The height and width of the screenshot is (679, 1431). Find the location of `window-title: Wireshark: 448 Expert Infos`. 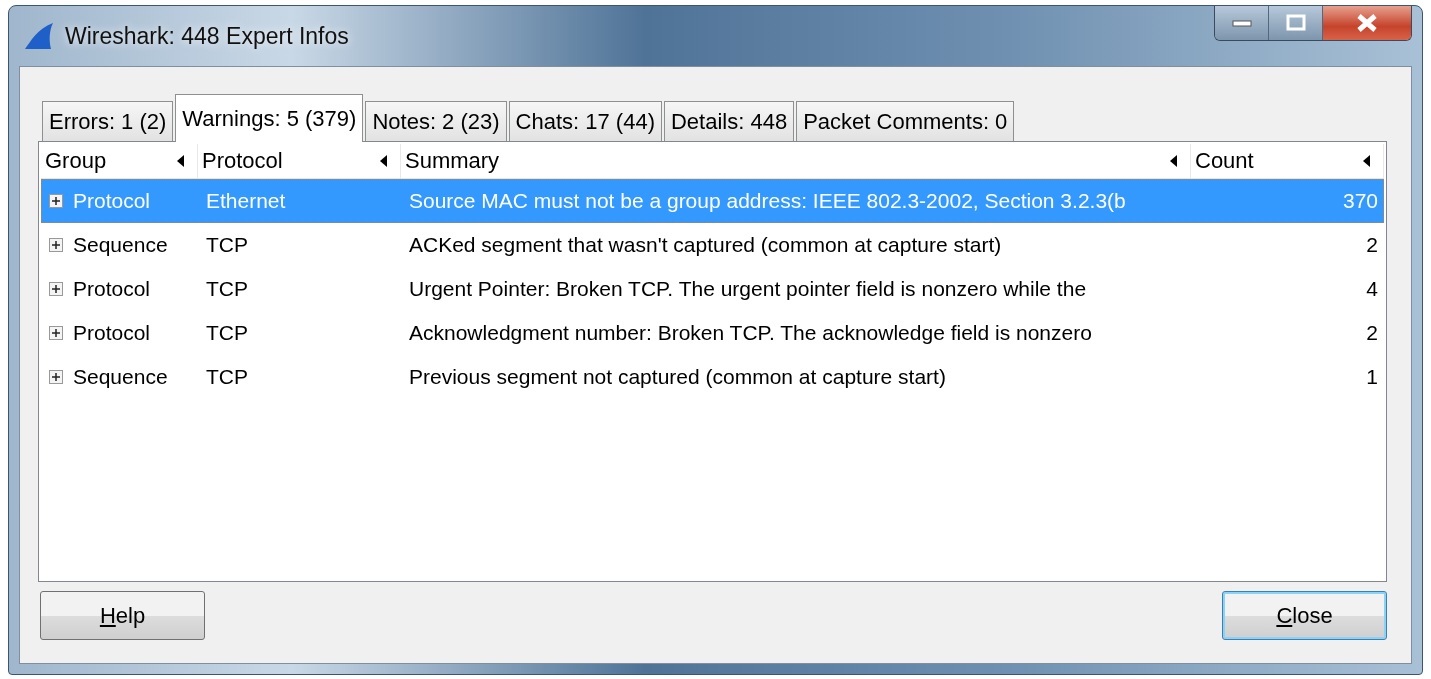

window-title: Wireshark: 448 Expert Infos is located at coordinates (207, 36).